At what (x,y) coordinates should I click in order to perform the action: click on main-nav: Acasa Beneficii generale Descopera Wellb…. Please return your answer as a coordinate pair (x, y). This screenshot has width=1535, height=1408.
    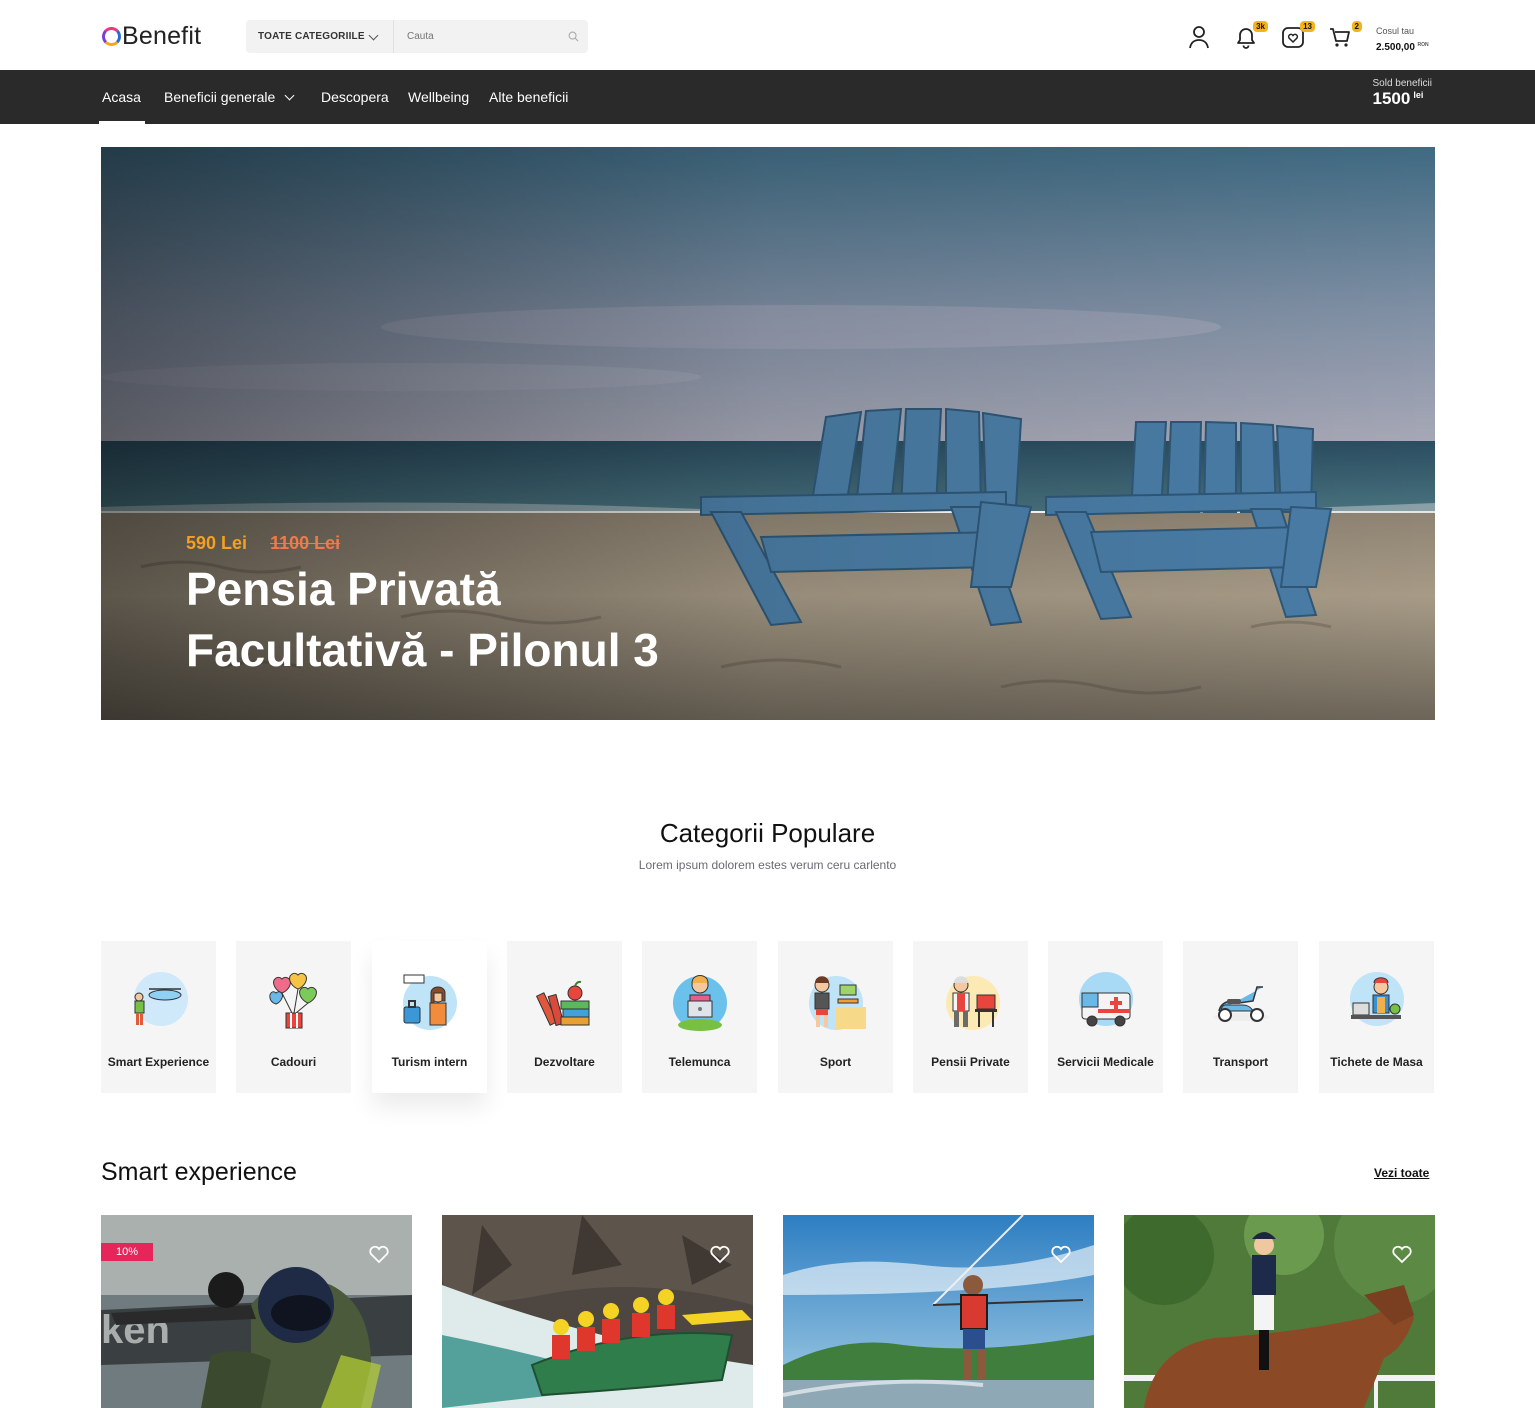
    Looking at the image, I should click on (767, 97).